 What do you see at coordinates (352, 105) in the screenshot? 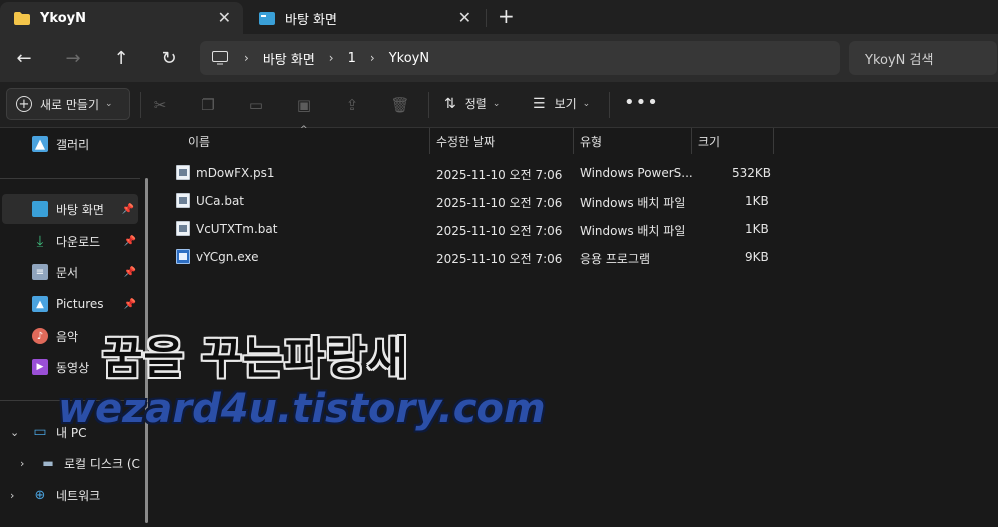
I see `share-icon: ⇪` at bounding box center [352, 105].